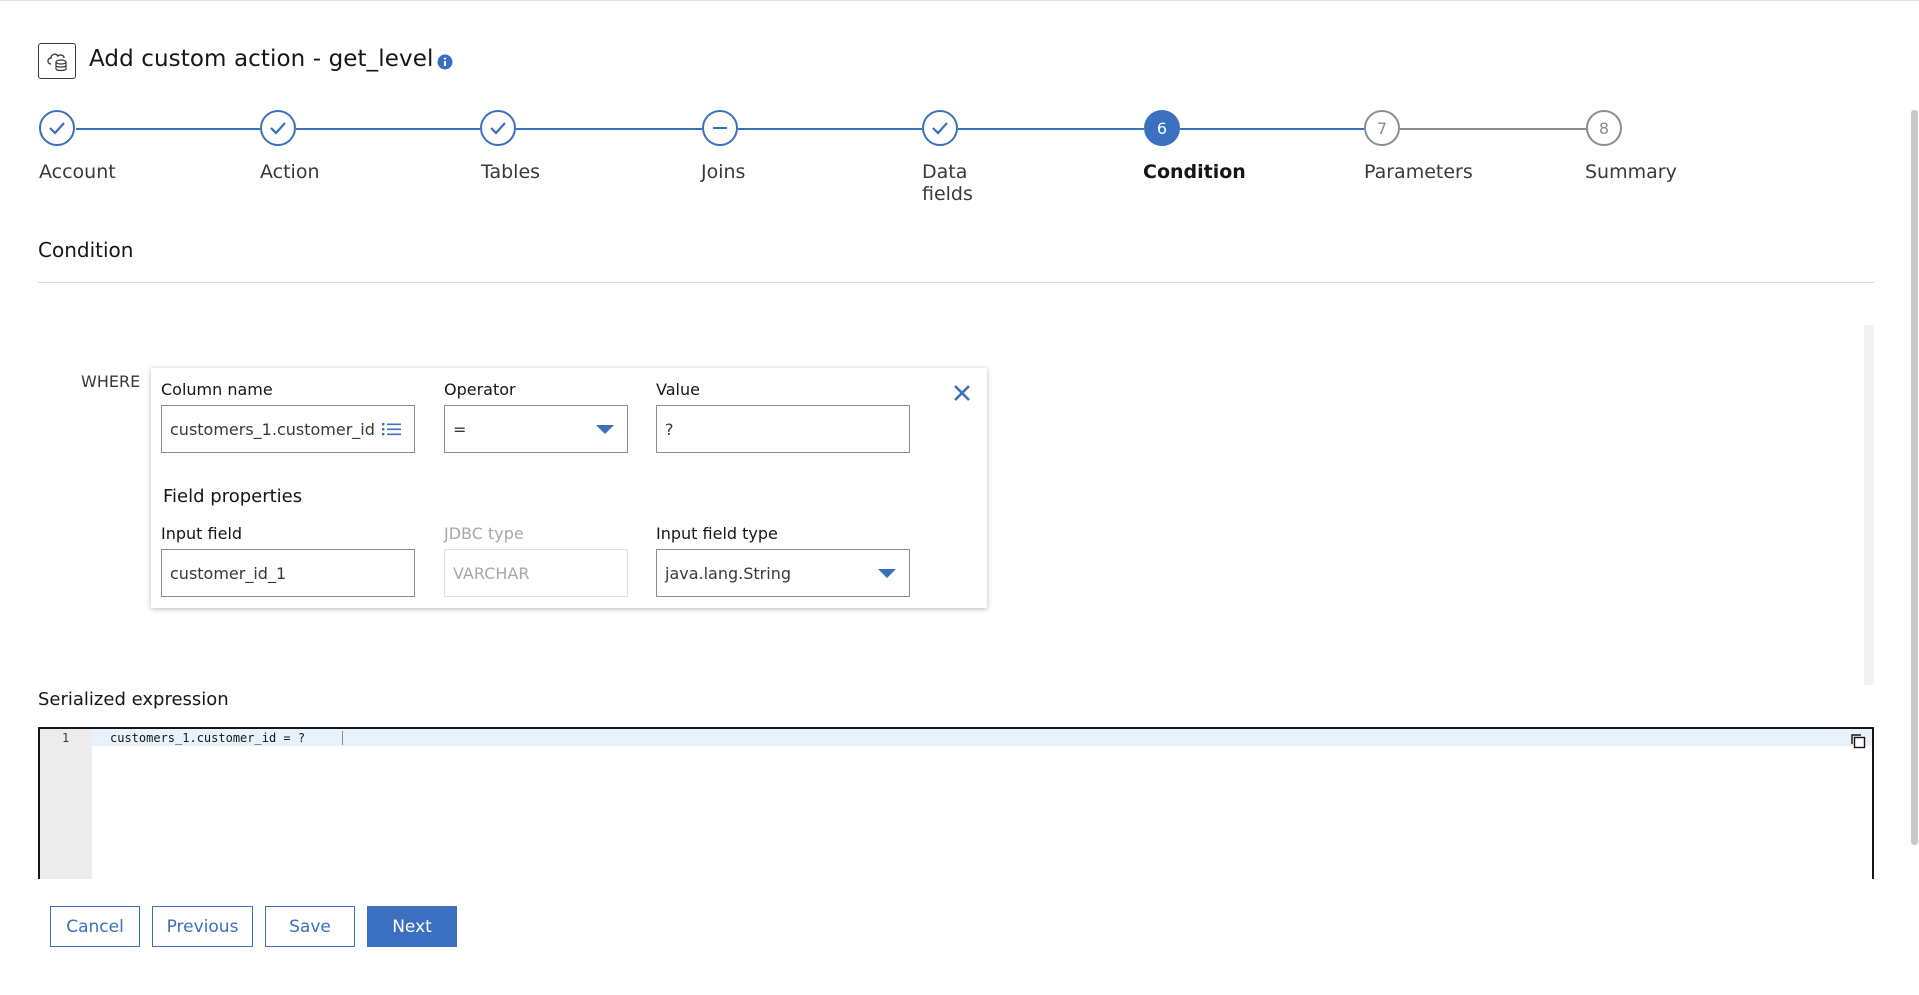  What do you see at coordinates (982, 737) in the screenshot?
I see `active-line-highlight` at bounding box center [982, 737].